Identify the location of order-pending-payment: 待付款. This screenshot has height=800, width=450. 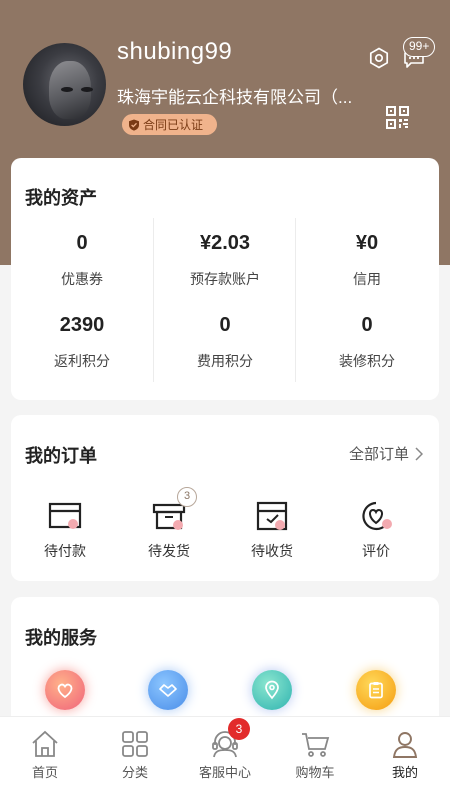
(65, 530).